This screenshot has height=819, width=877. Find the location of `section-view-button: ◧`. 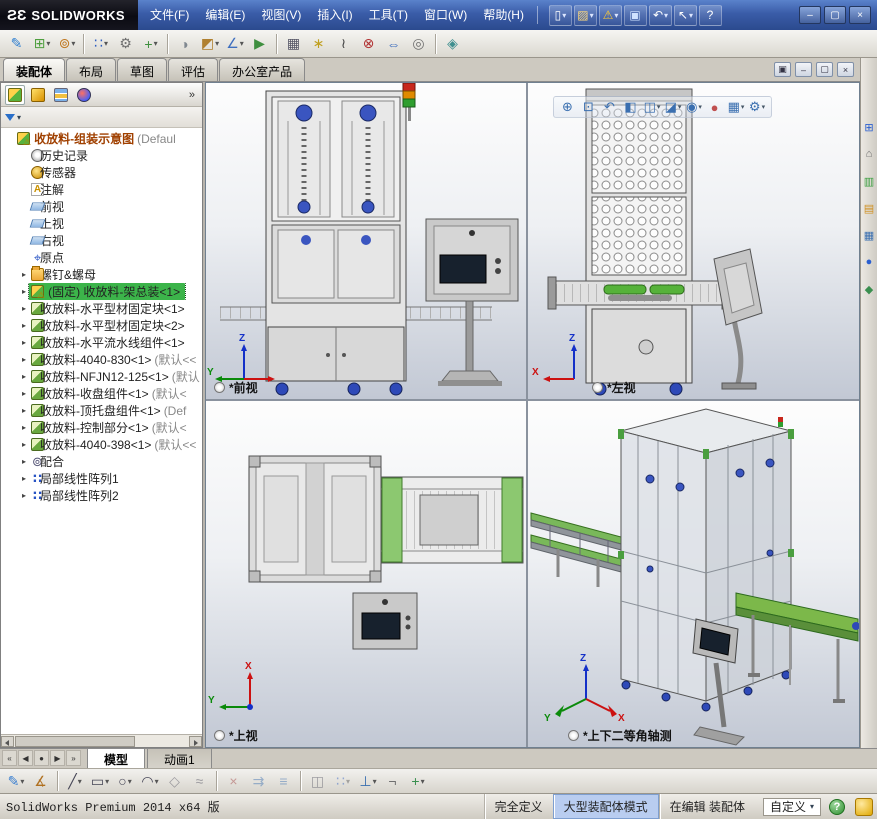

section-view-button: ◧ is located at coordinates (631, 107).